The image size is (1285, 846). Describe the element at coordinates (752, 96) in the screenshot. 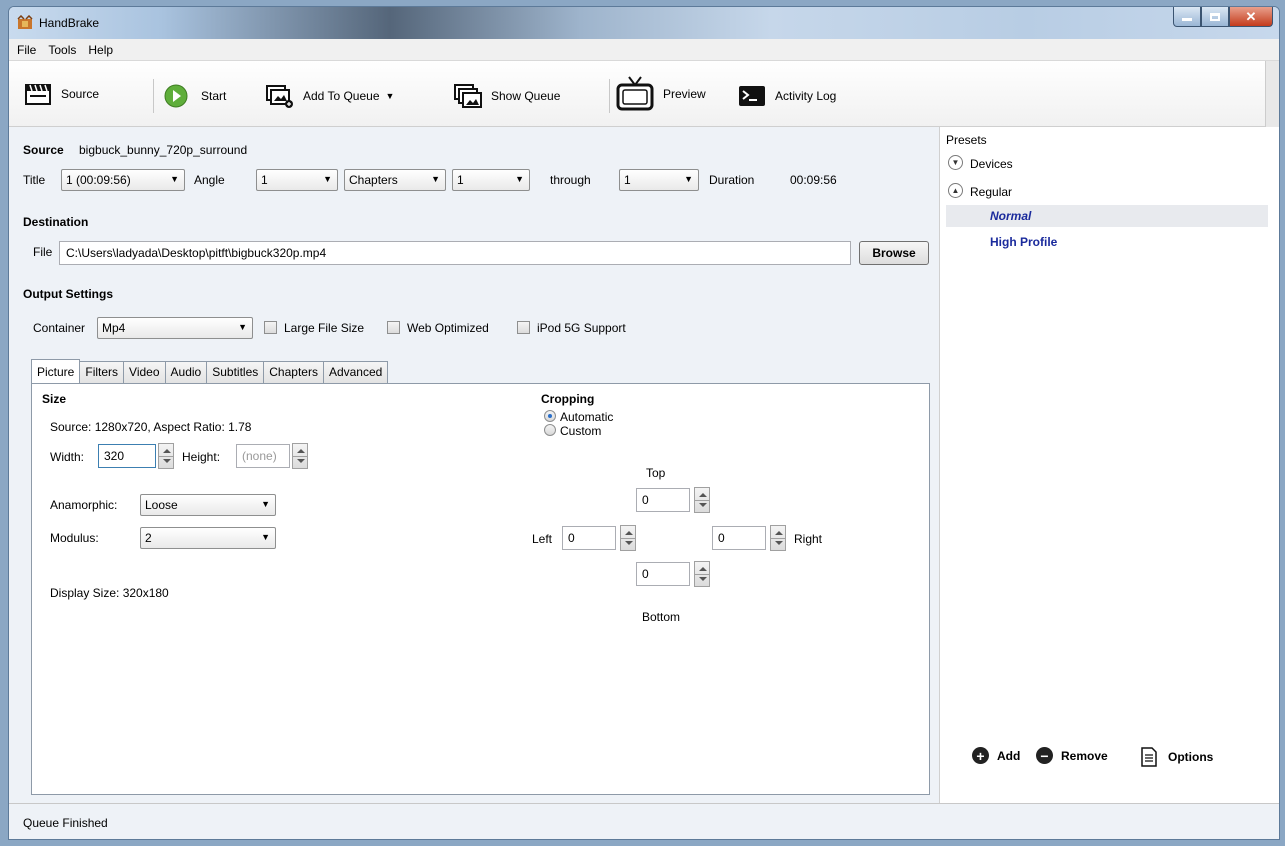

I see `terminal-icon` at that location.